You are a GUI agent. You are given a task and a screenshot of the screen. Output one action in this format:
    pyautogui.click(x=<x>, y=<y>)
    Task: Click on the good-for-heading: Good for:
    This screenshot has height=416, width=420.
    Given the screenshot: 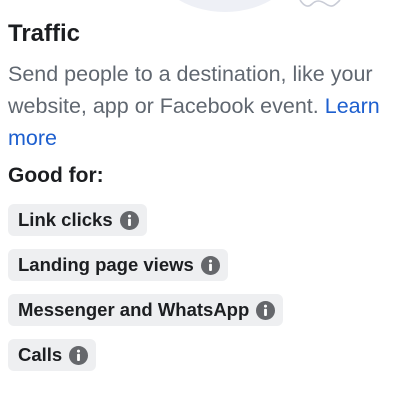 What is the action you would take?
    pyautogui.click(x=56, y=175)
    